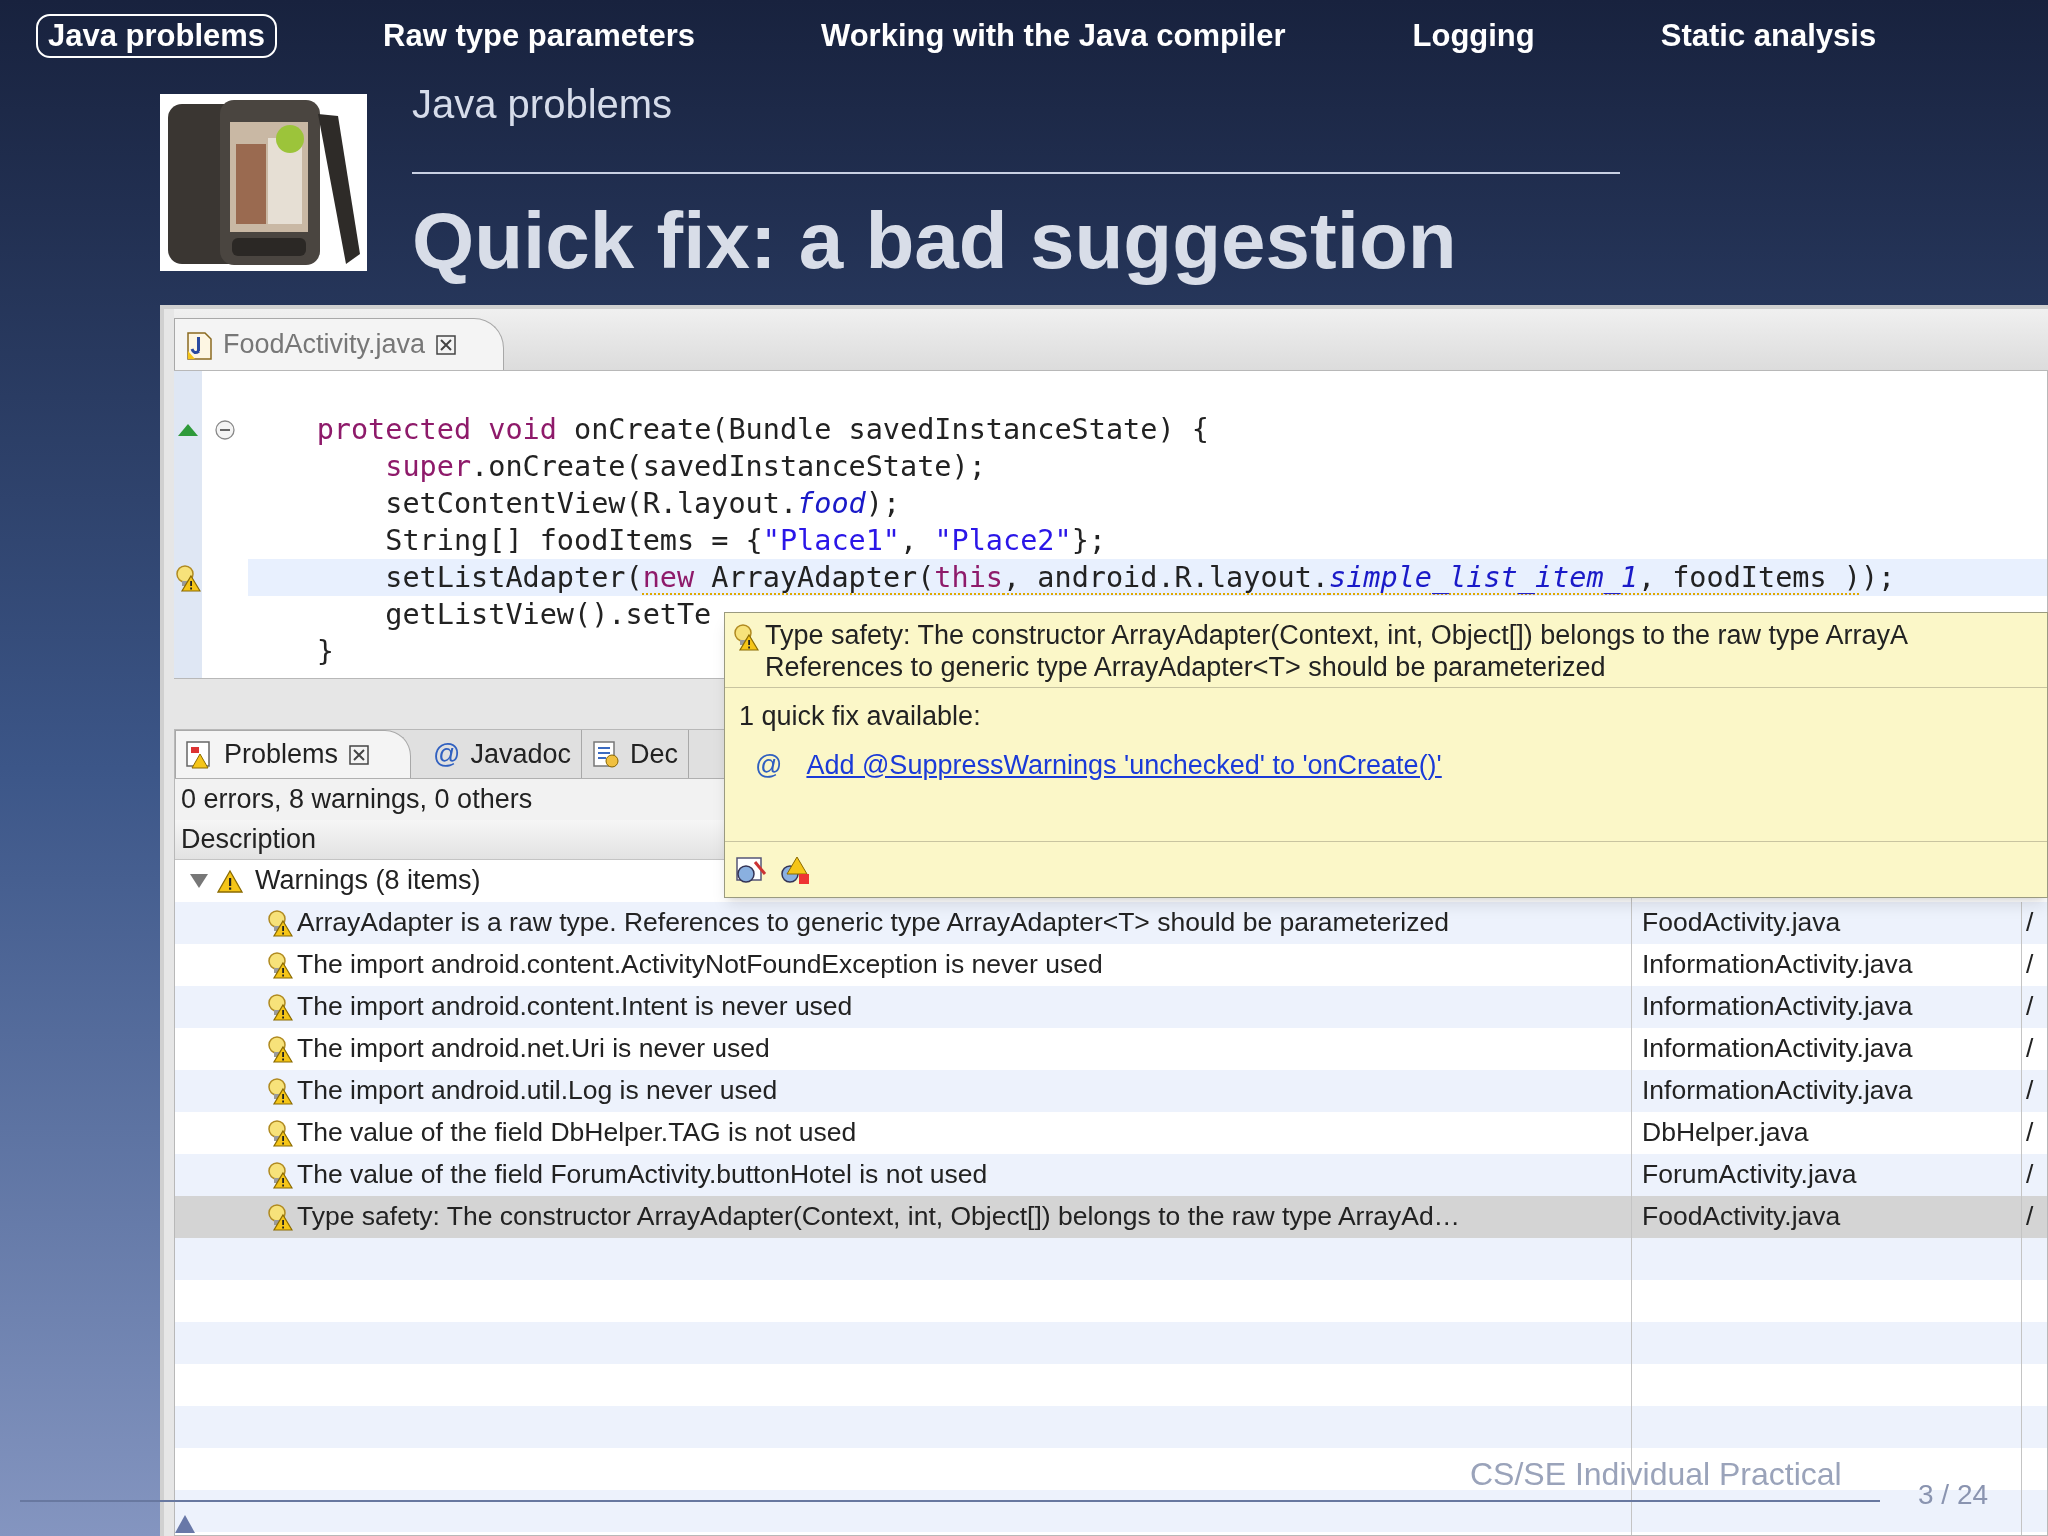 This screenshot has width=2048, height=1536. Describe the element at coordinates (1656, 1474) in the screenshot. I see `footer-course-title: CS/SE Individual Practical` at that location.